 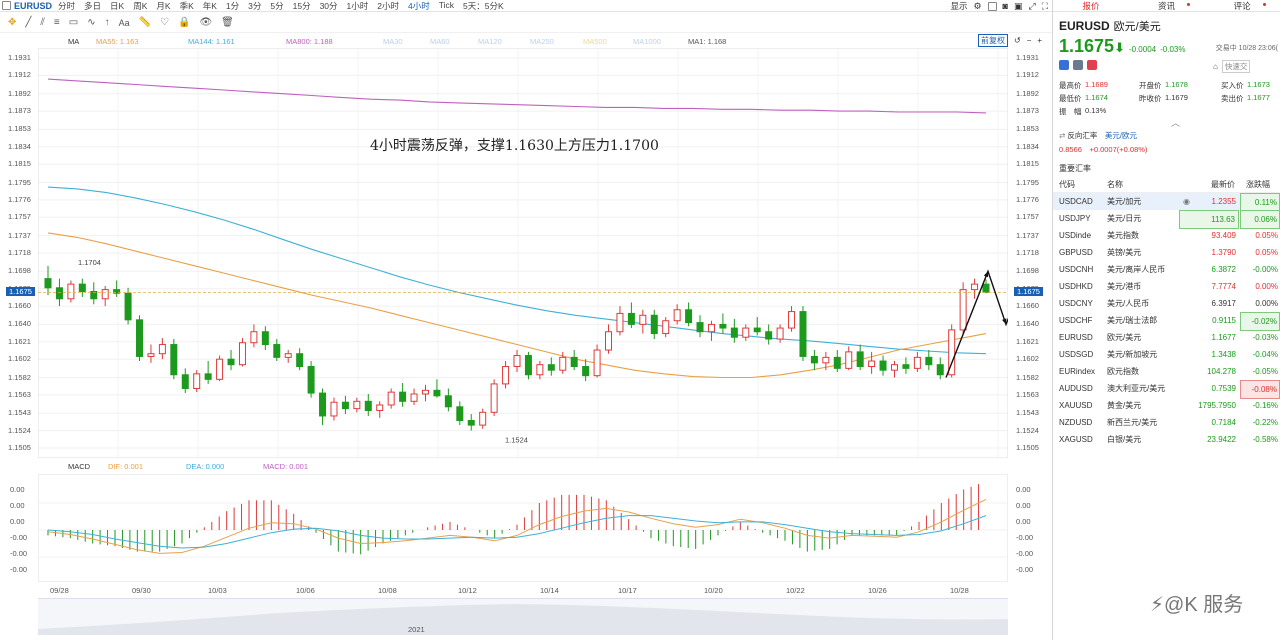 What do you see at coordinates (490, 41) in the screenshot?
I see `ma-item-5: MA120` at bounding box center [490, 41].